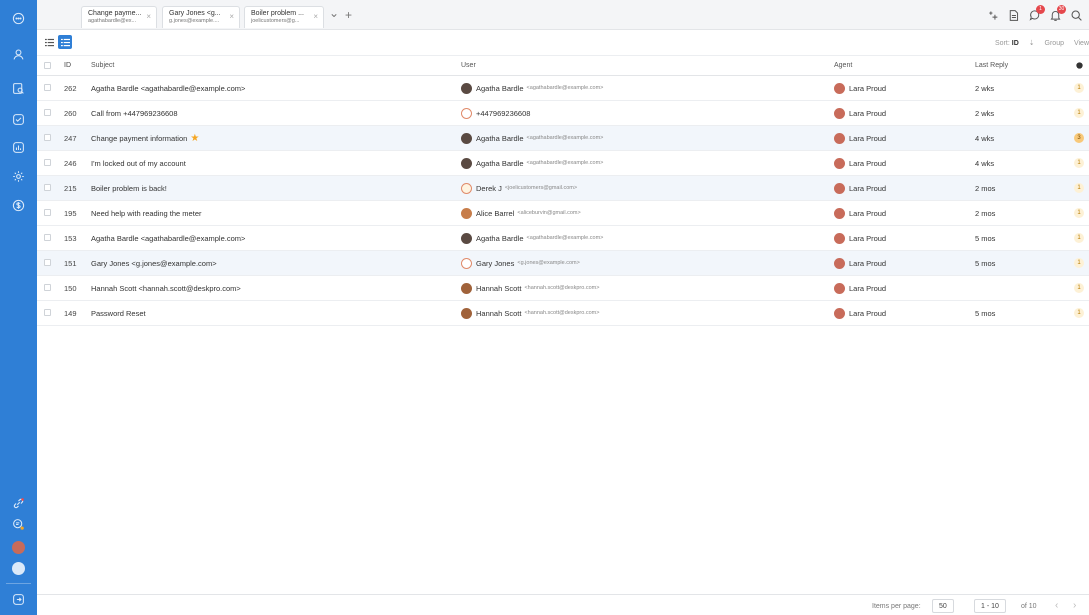  Describe the element at coordinates (271, 163) in the screenshot. I see `ticket-subject: I'm locked out of my account` at that location.